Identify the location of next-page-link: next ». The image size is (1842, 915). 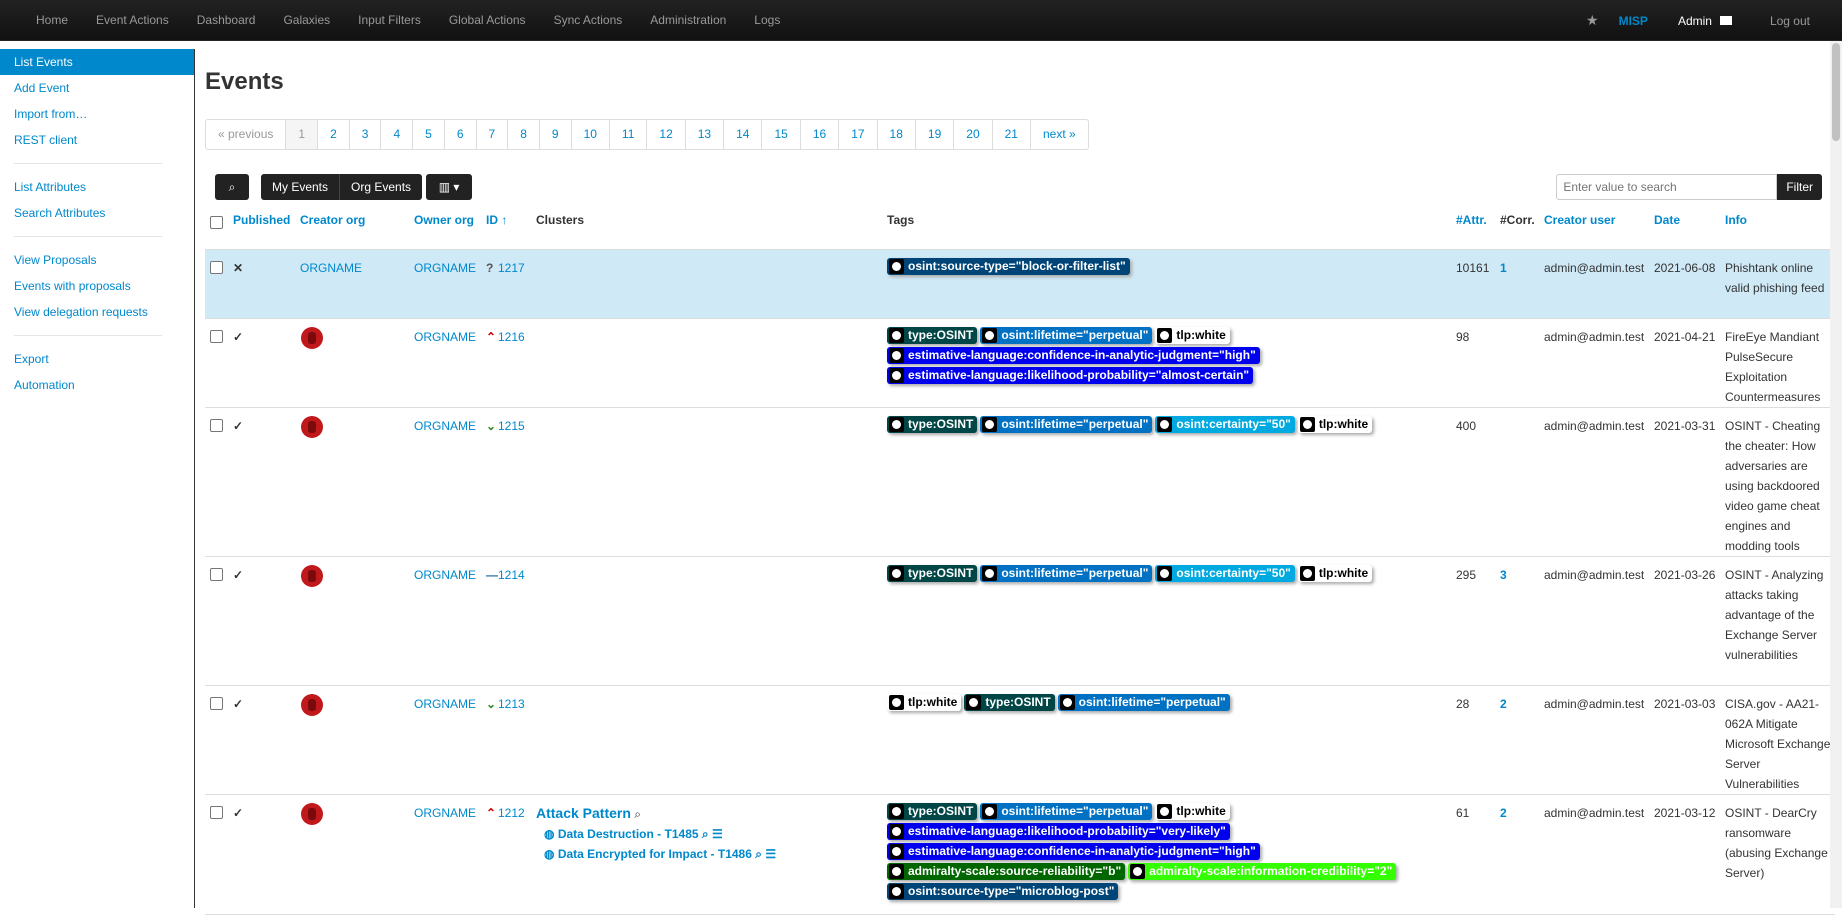
(1058, 134).